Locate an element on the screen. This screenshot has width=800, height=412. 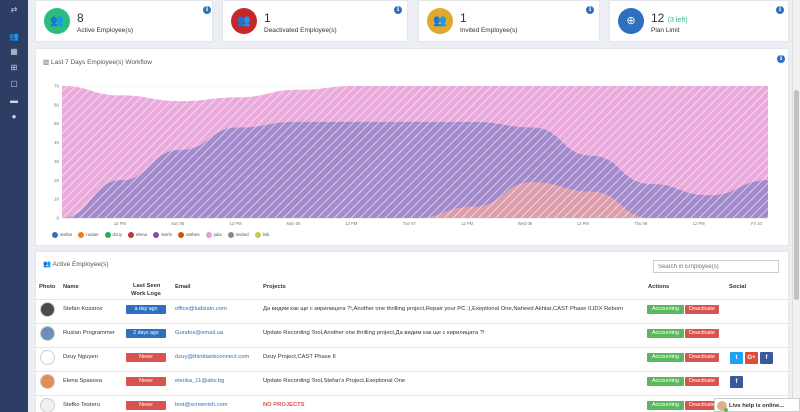
employee-email: dzuy@thinktankconnect.com is located at coordinates (212, 357).